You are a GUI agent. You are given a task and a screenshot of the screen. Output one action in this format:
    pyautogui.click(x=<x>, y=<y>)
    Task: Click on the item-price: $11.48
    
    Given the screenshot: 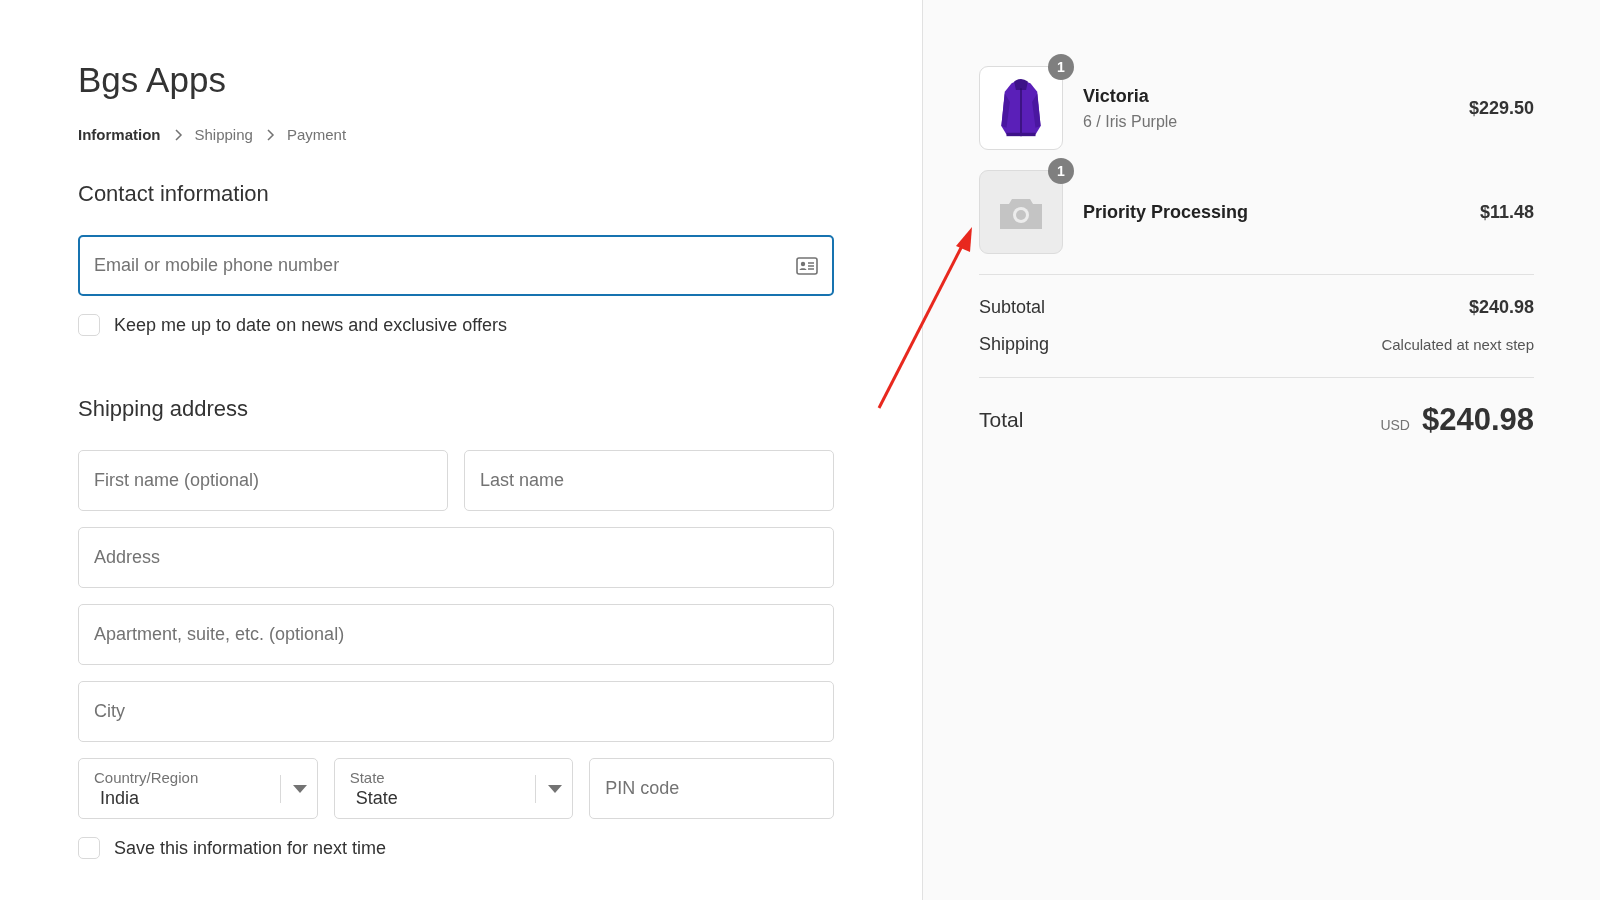 What is the action you would take?
    pyautogui.click(x=1506, y=212)
    